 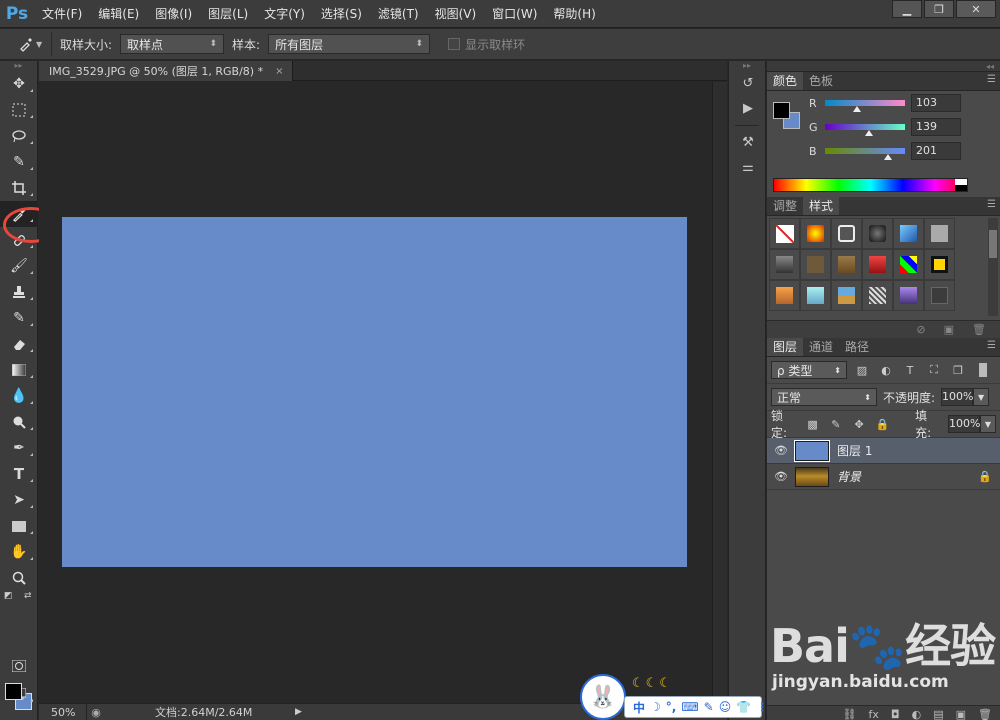 What do you see at coordinates (985, 714) in the screenshot?
I see `delete-layer-icon: 🗑` at bounding box center [985, 714].